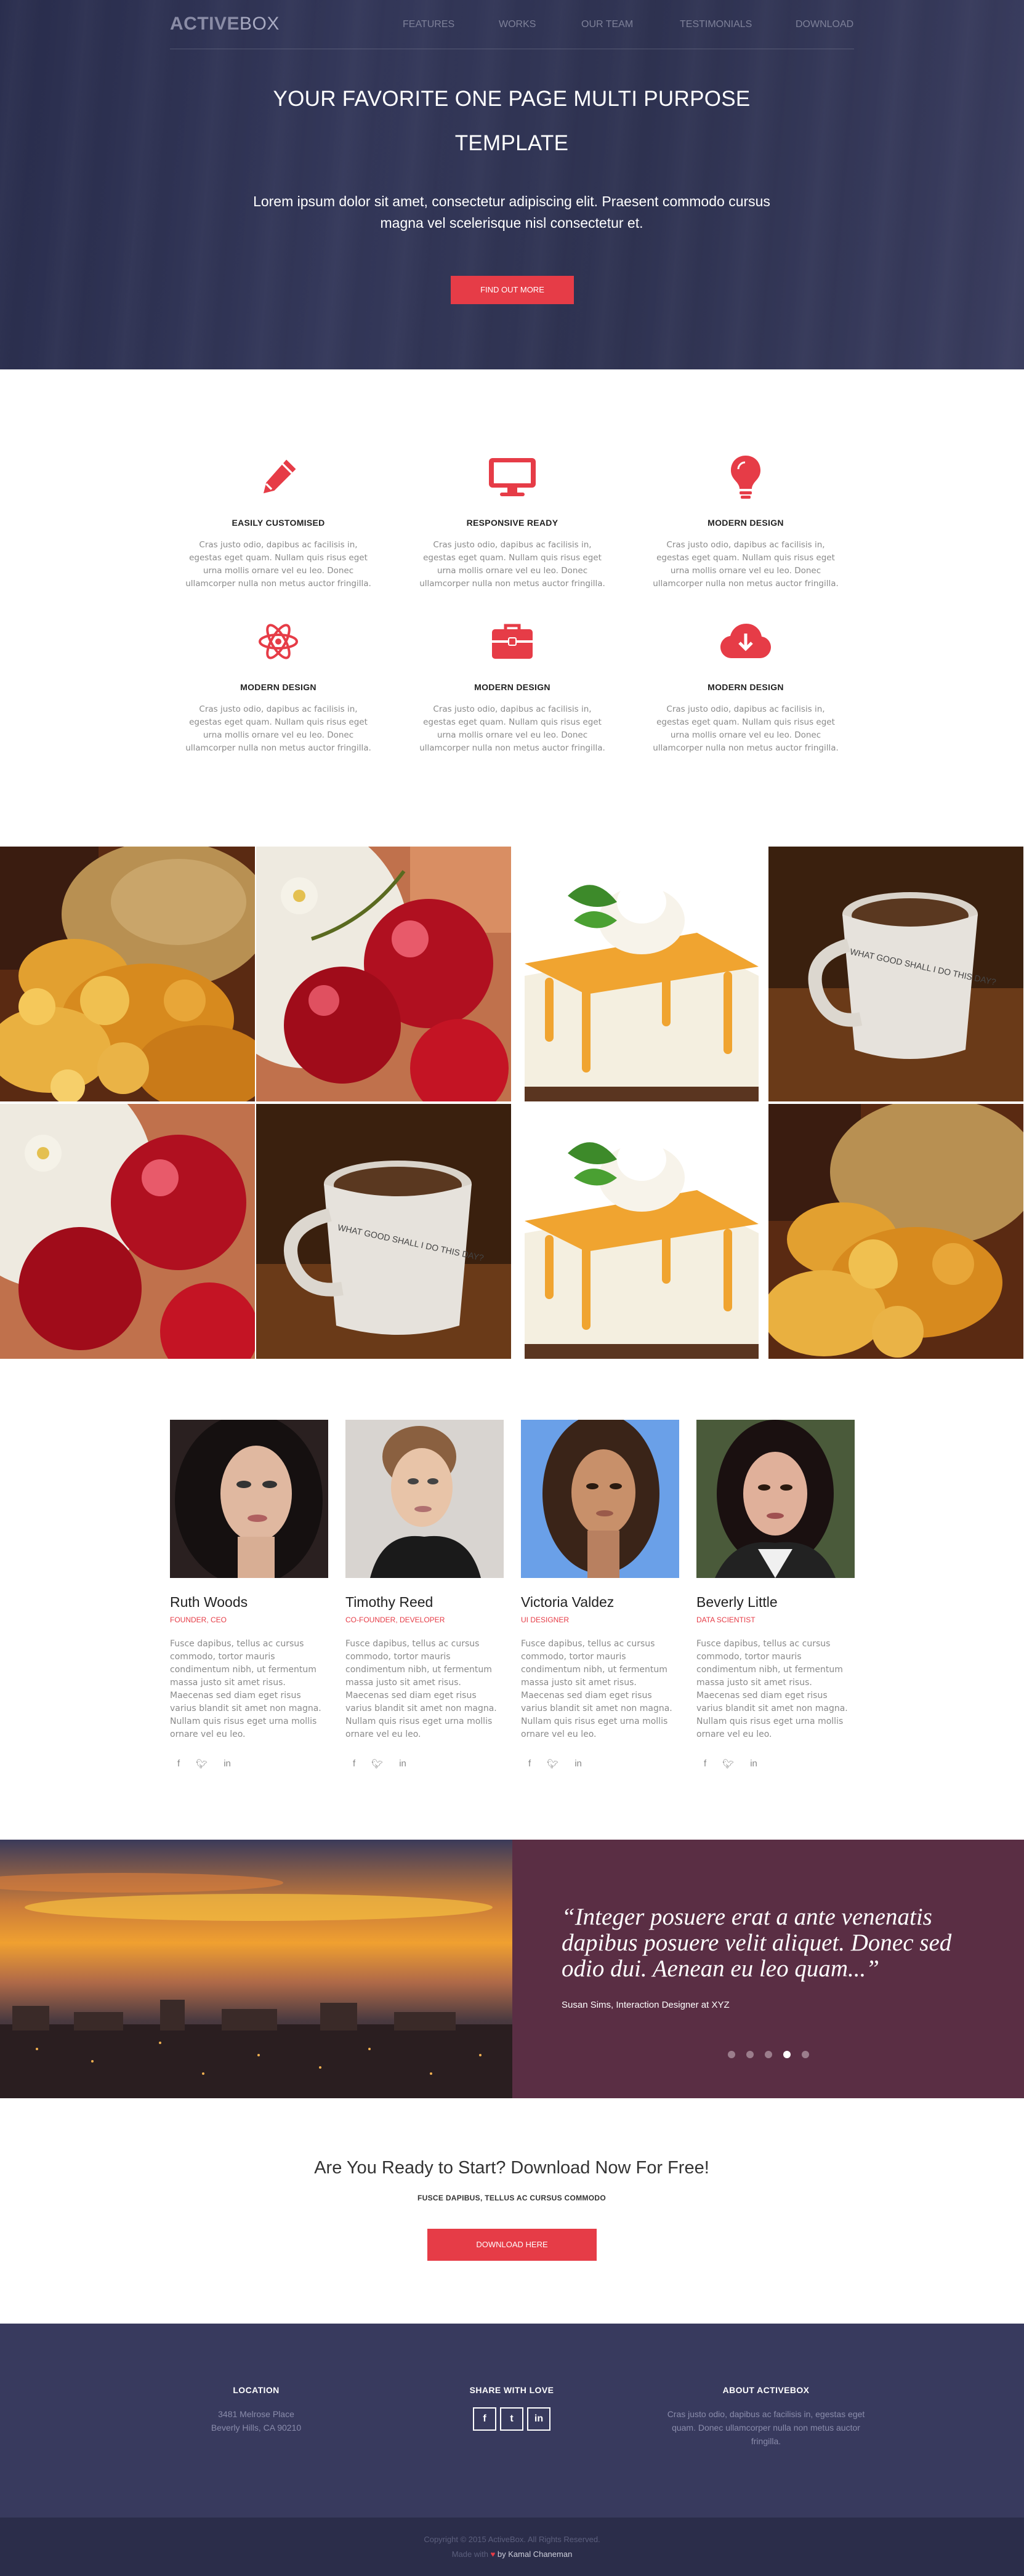 Image resolution: width=1024 pixels, height=2576 pixels. I want to click on nav-item-features: FEATURES, so click(428, 24).